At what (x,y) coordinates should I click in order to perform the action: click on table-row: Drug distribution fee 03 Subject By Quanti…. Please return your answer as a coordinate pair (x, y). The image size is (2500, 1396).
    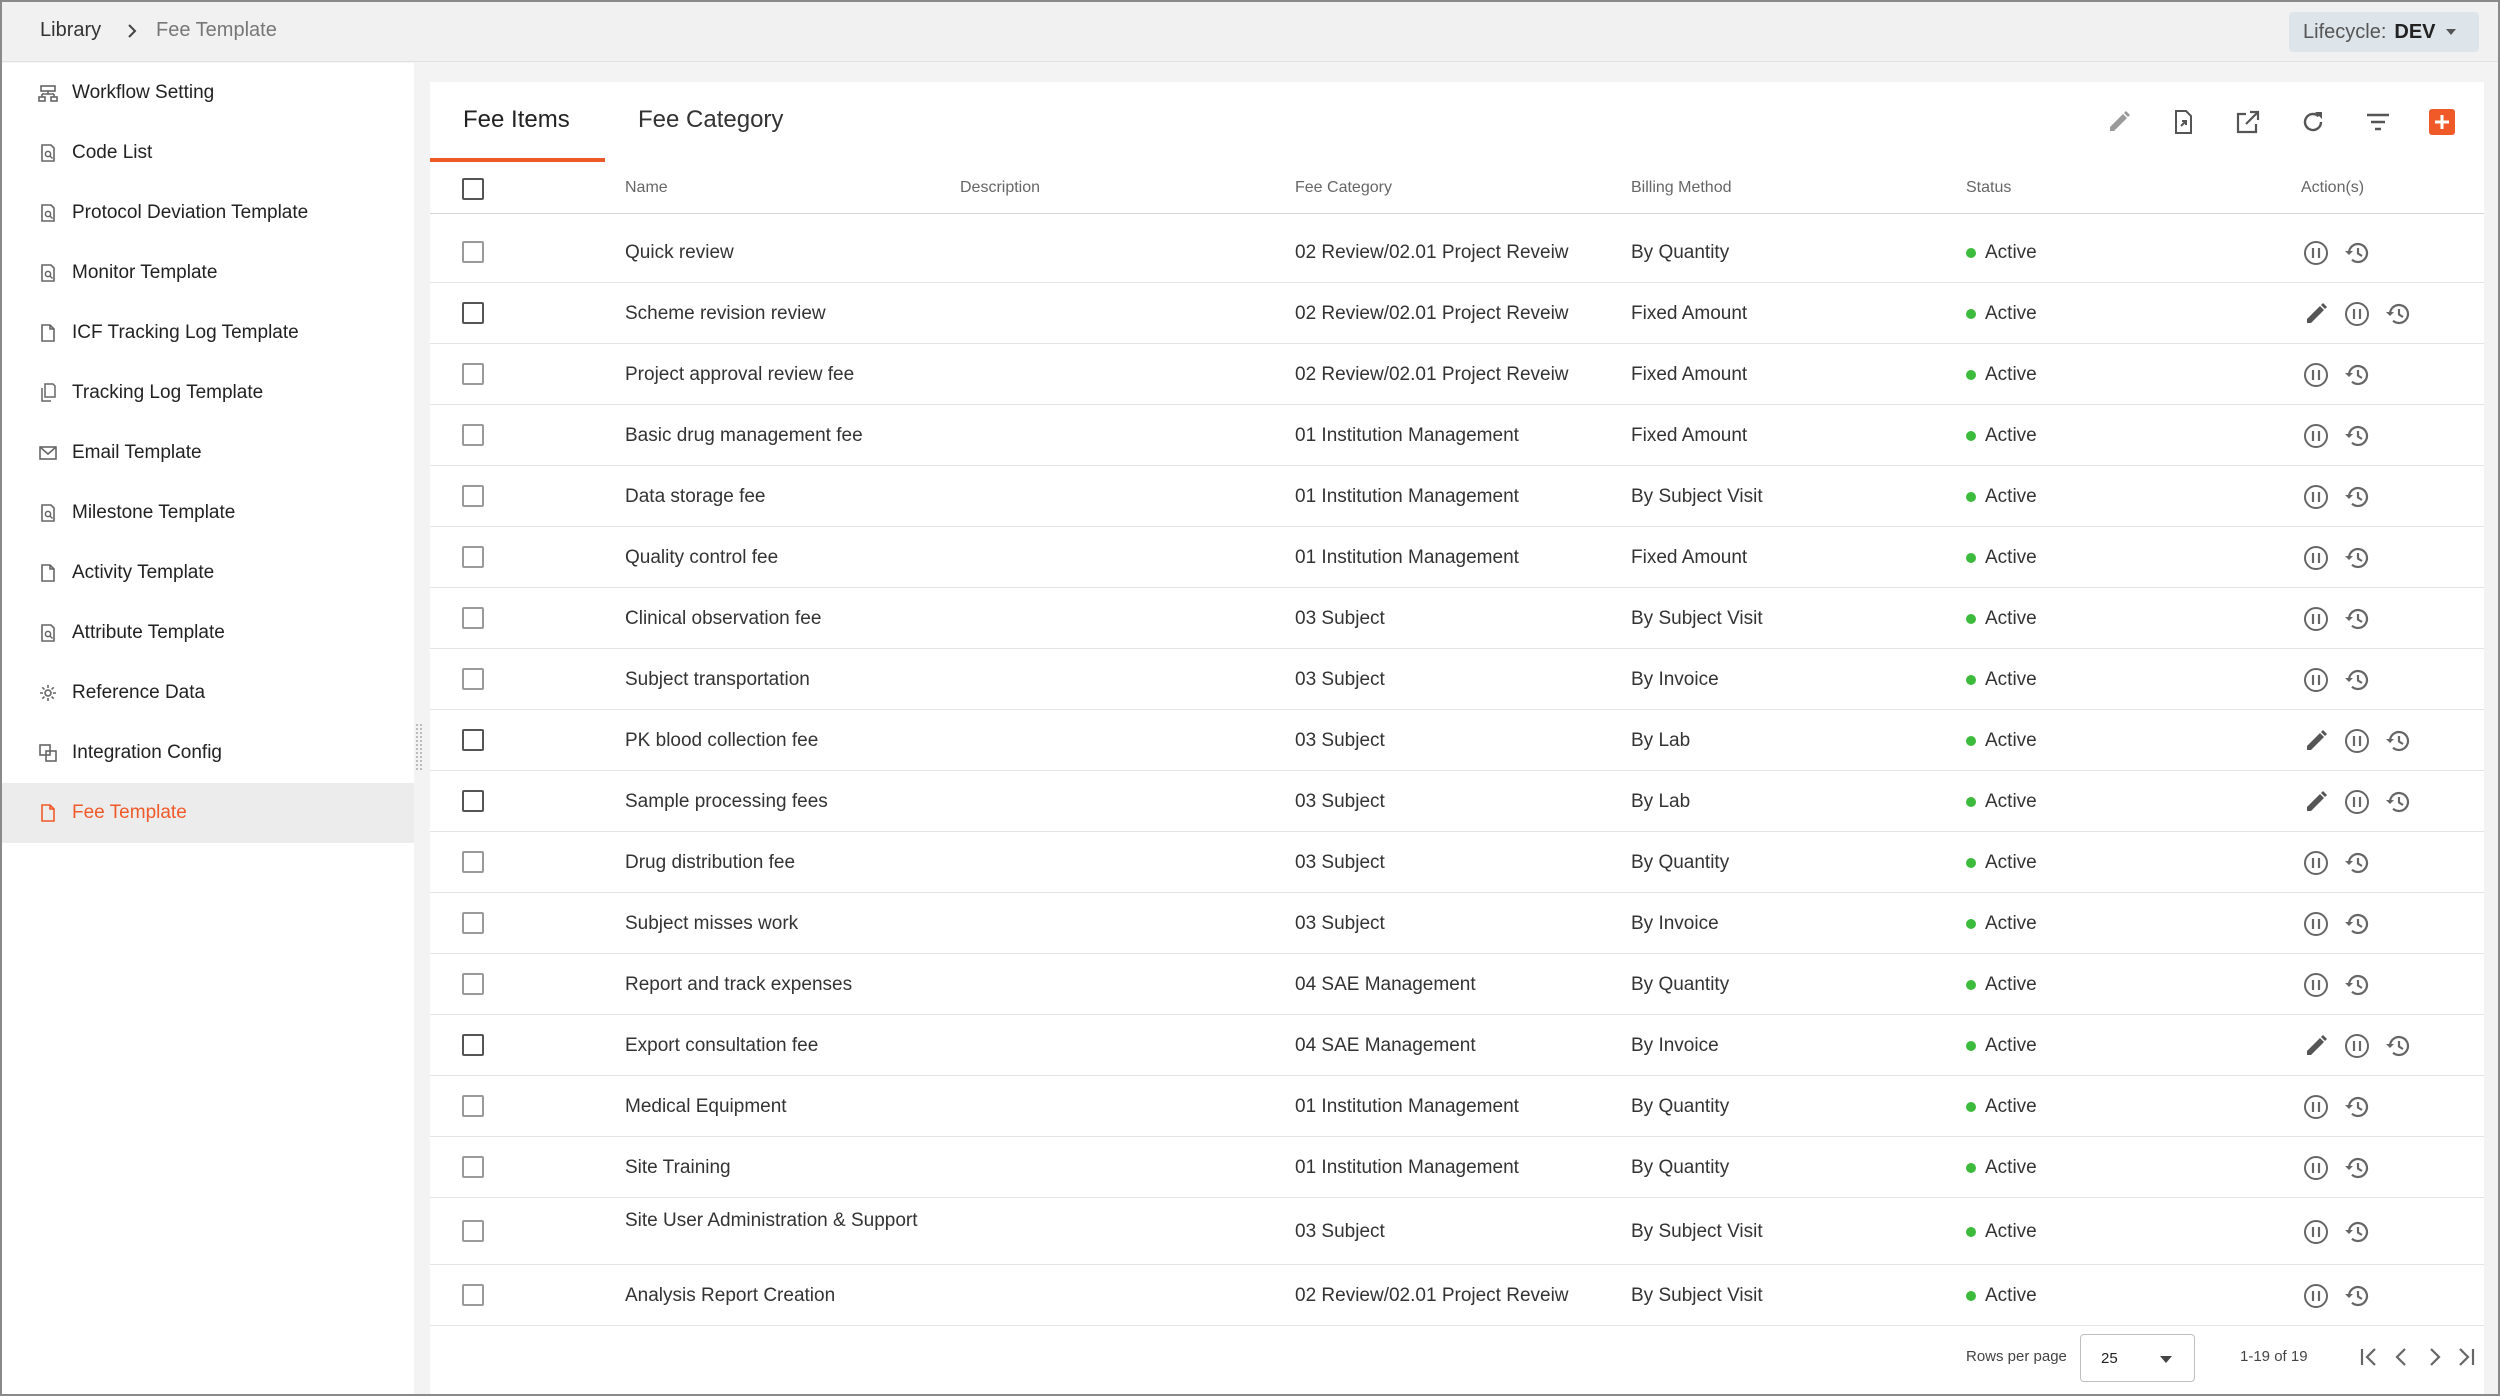
    Looking at the image, I should click on (1457, 862).